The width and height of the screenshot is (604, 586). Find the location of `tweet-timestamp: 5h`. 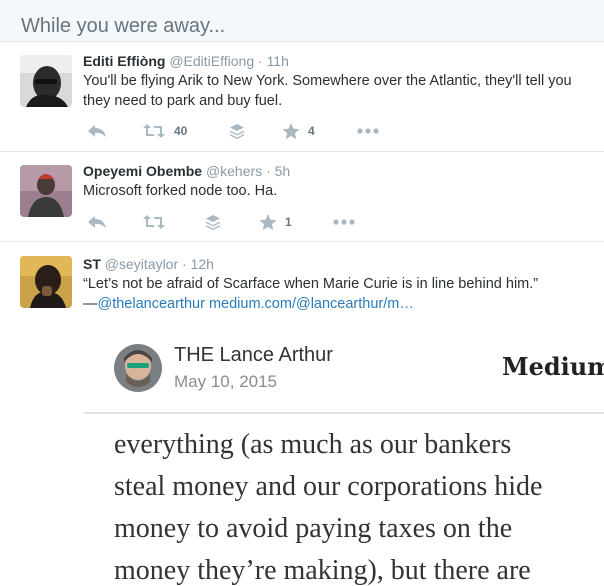

tweet-timestamp: 5h is located at coordinates (283, 171).